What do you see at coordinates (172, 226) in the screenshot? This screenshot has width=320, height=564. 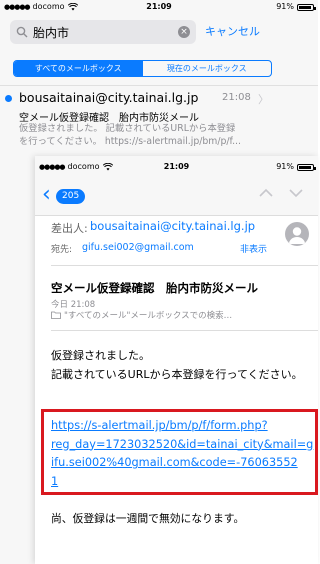 I see `sender-address: bousaitainai@city.tainai.lg.jp` at bounding box center [172, 226].